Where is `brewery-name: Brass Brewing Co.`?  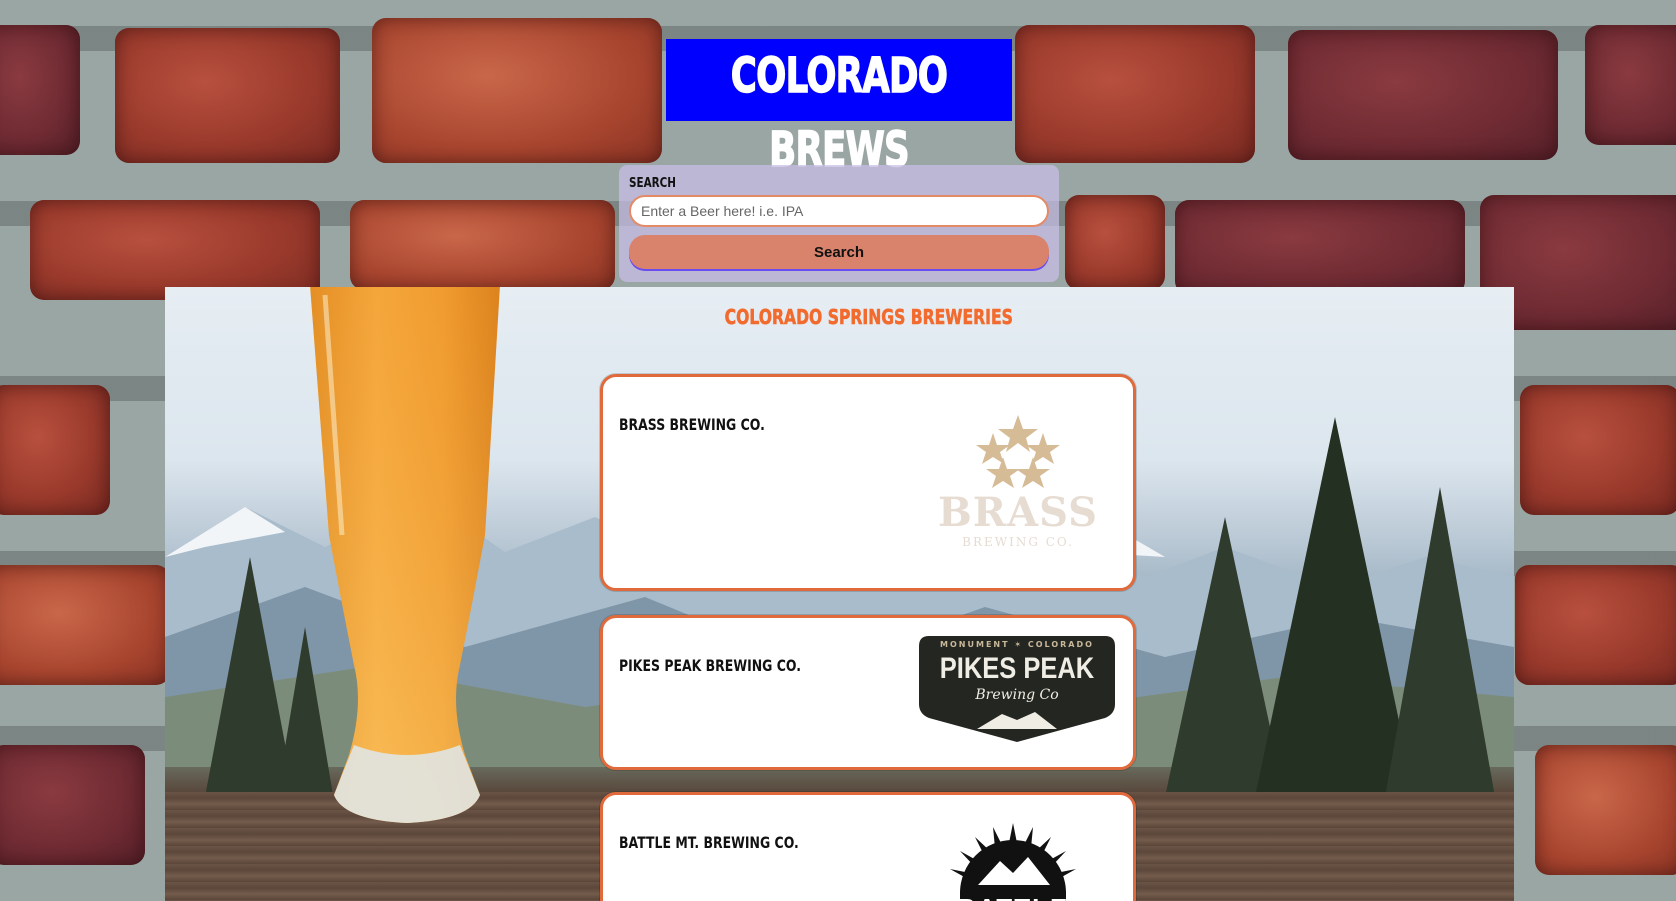 brewery-name: Brass Brewing Co. is located at coordinates (692, 424).